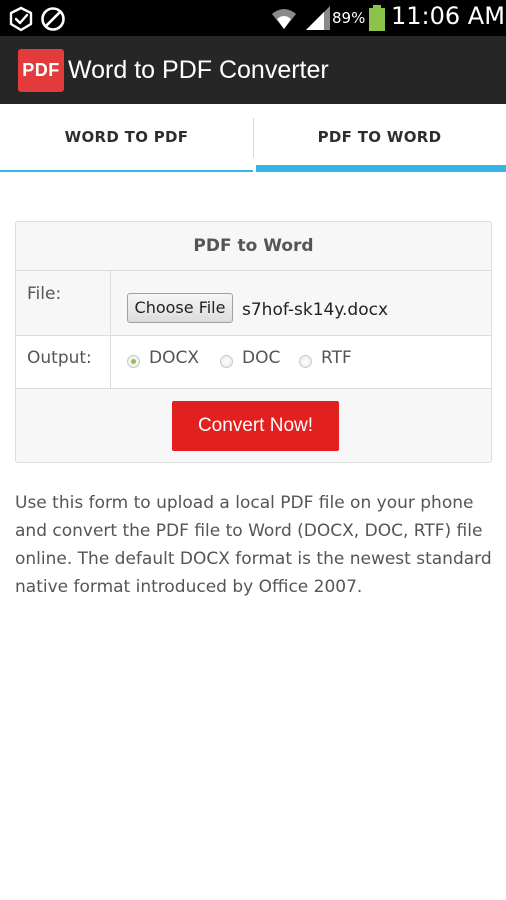 This screenshot has height=900, width=506. Describe the element at coordinates (41, 70) in the screenshot. I see `app-logo: PDF` at that location.